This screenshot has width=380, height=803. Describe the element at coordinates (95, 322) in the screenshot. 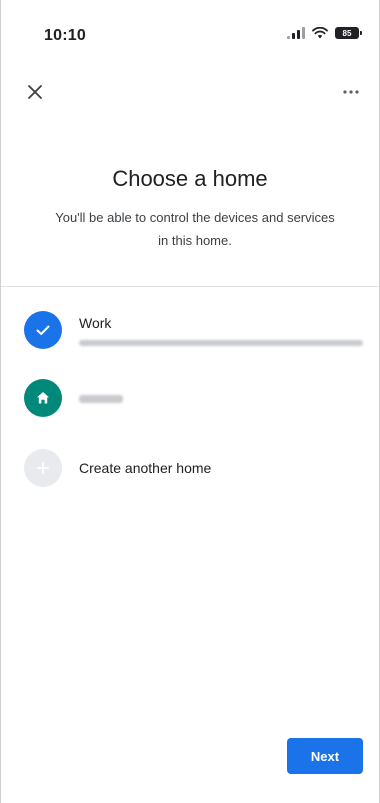

I see `home-option-label: Work` at that location.